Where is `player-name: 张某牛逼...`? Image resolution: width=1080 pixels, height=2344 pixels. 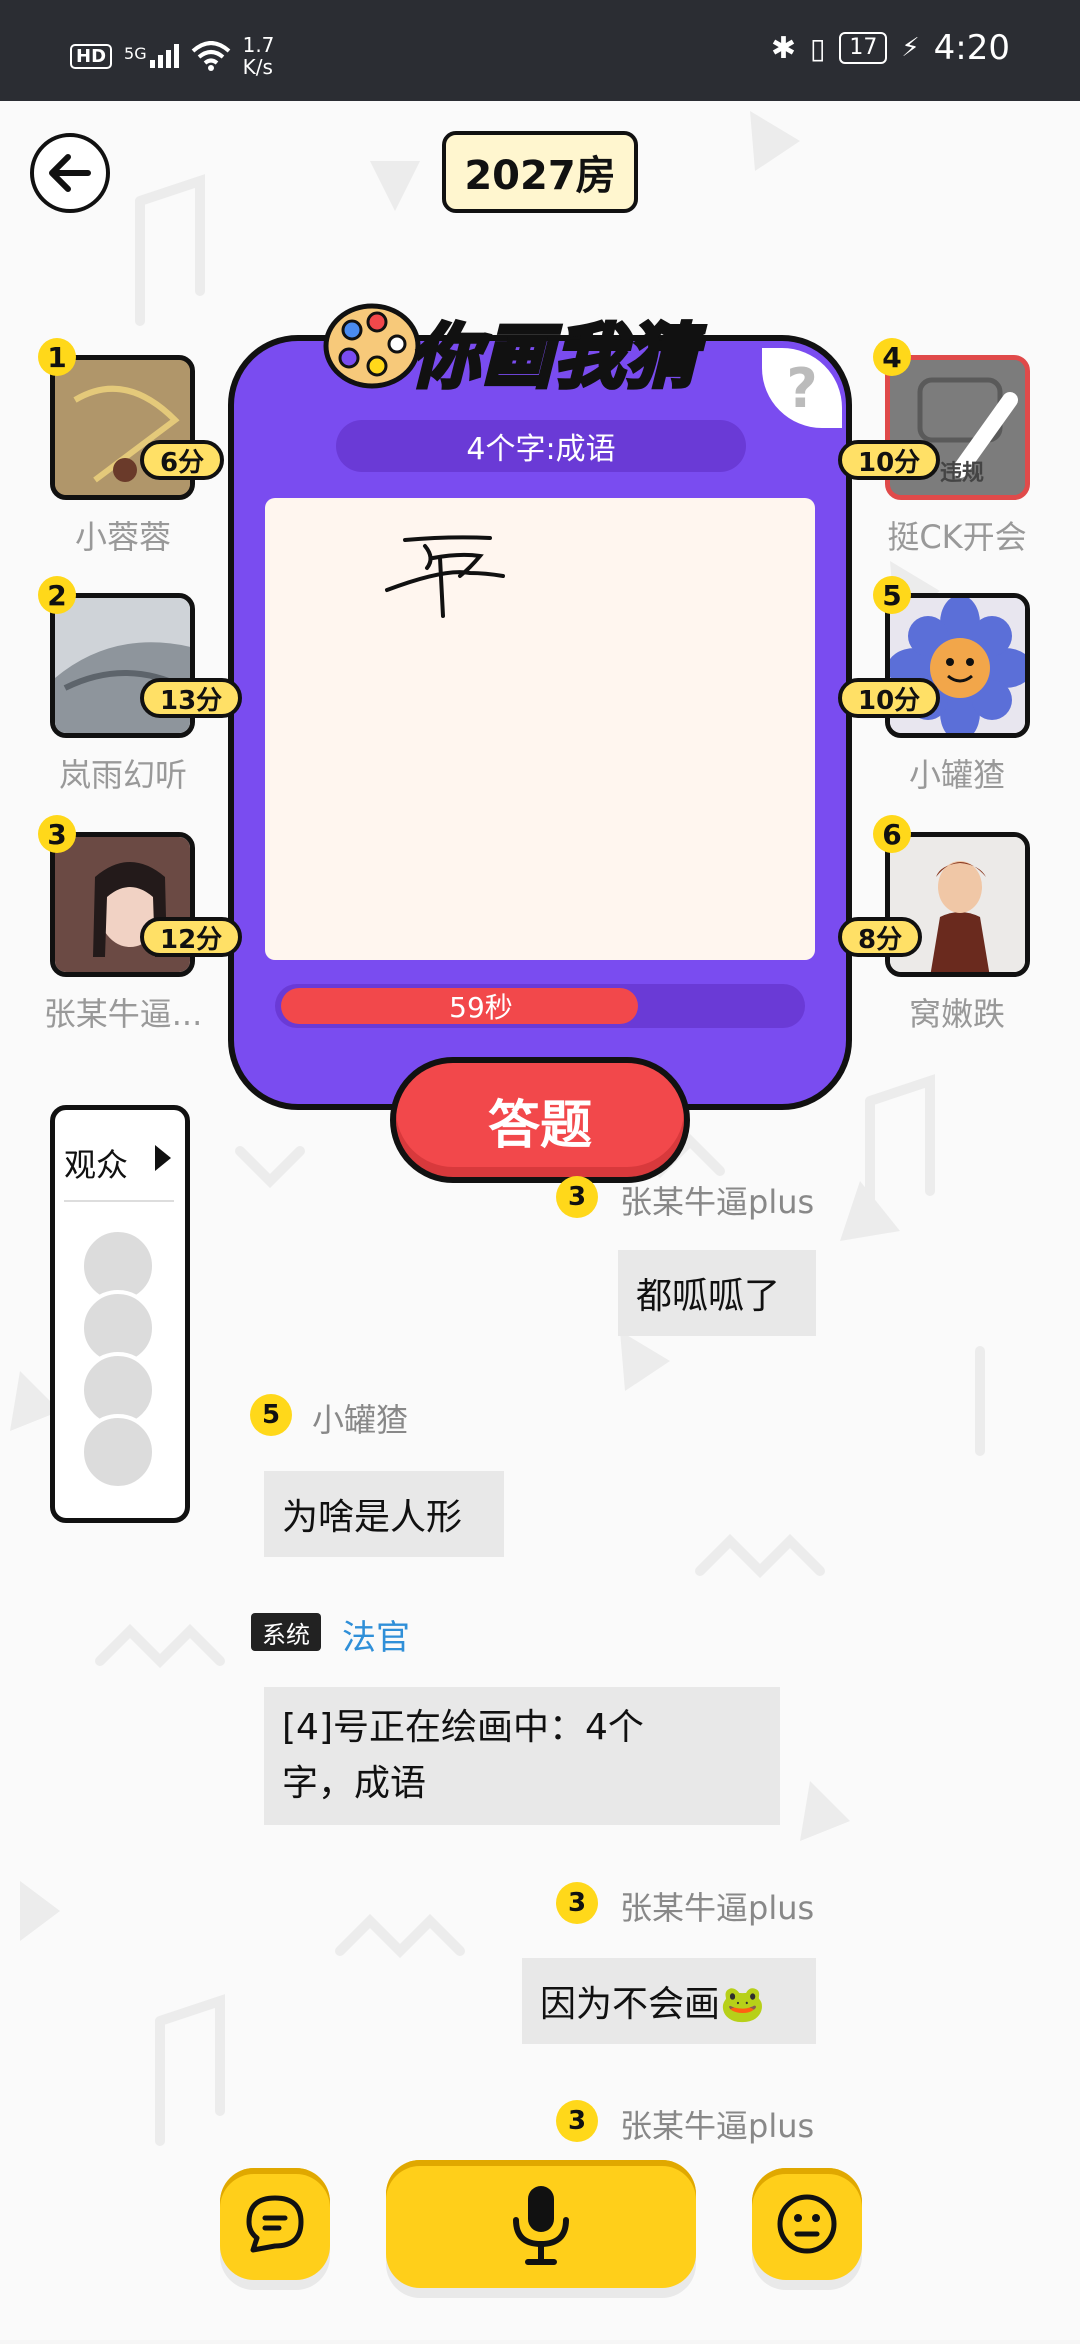
player-name: 张某牛逼... is located at coordinates (123, 1014).